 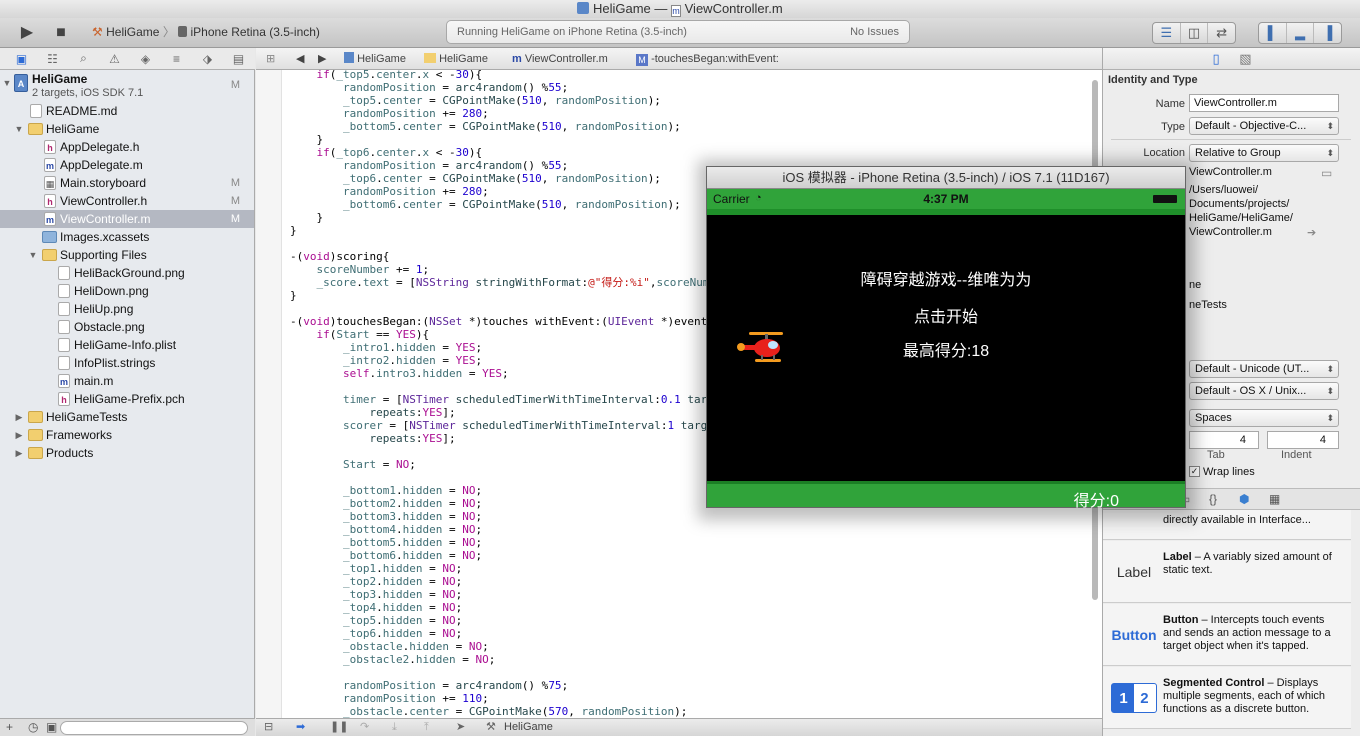 What do you see at coordinates (300, 59) in the screenshot?
I see `back-arrow-icon: ◀` at bounding box center [300, 59].